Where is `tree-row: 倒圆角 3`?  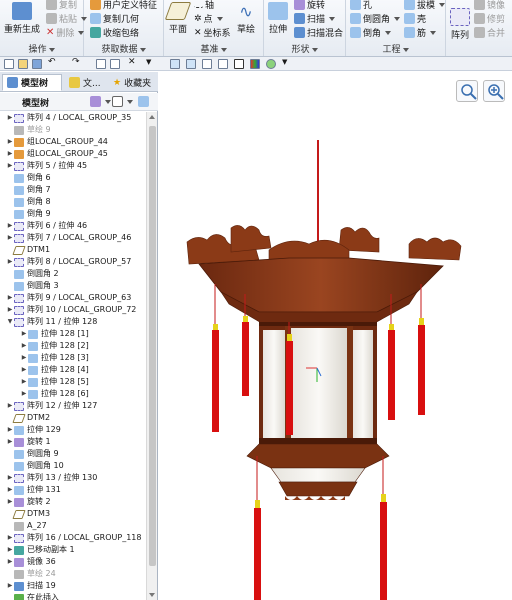
tree-row: 倒圆角 3 is located at coordinates (73, 286).